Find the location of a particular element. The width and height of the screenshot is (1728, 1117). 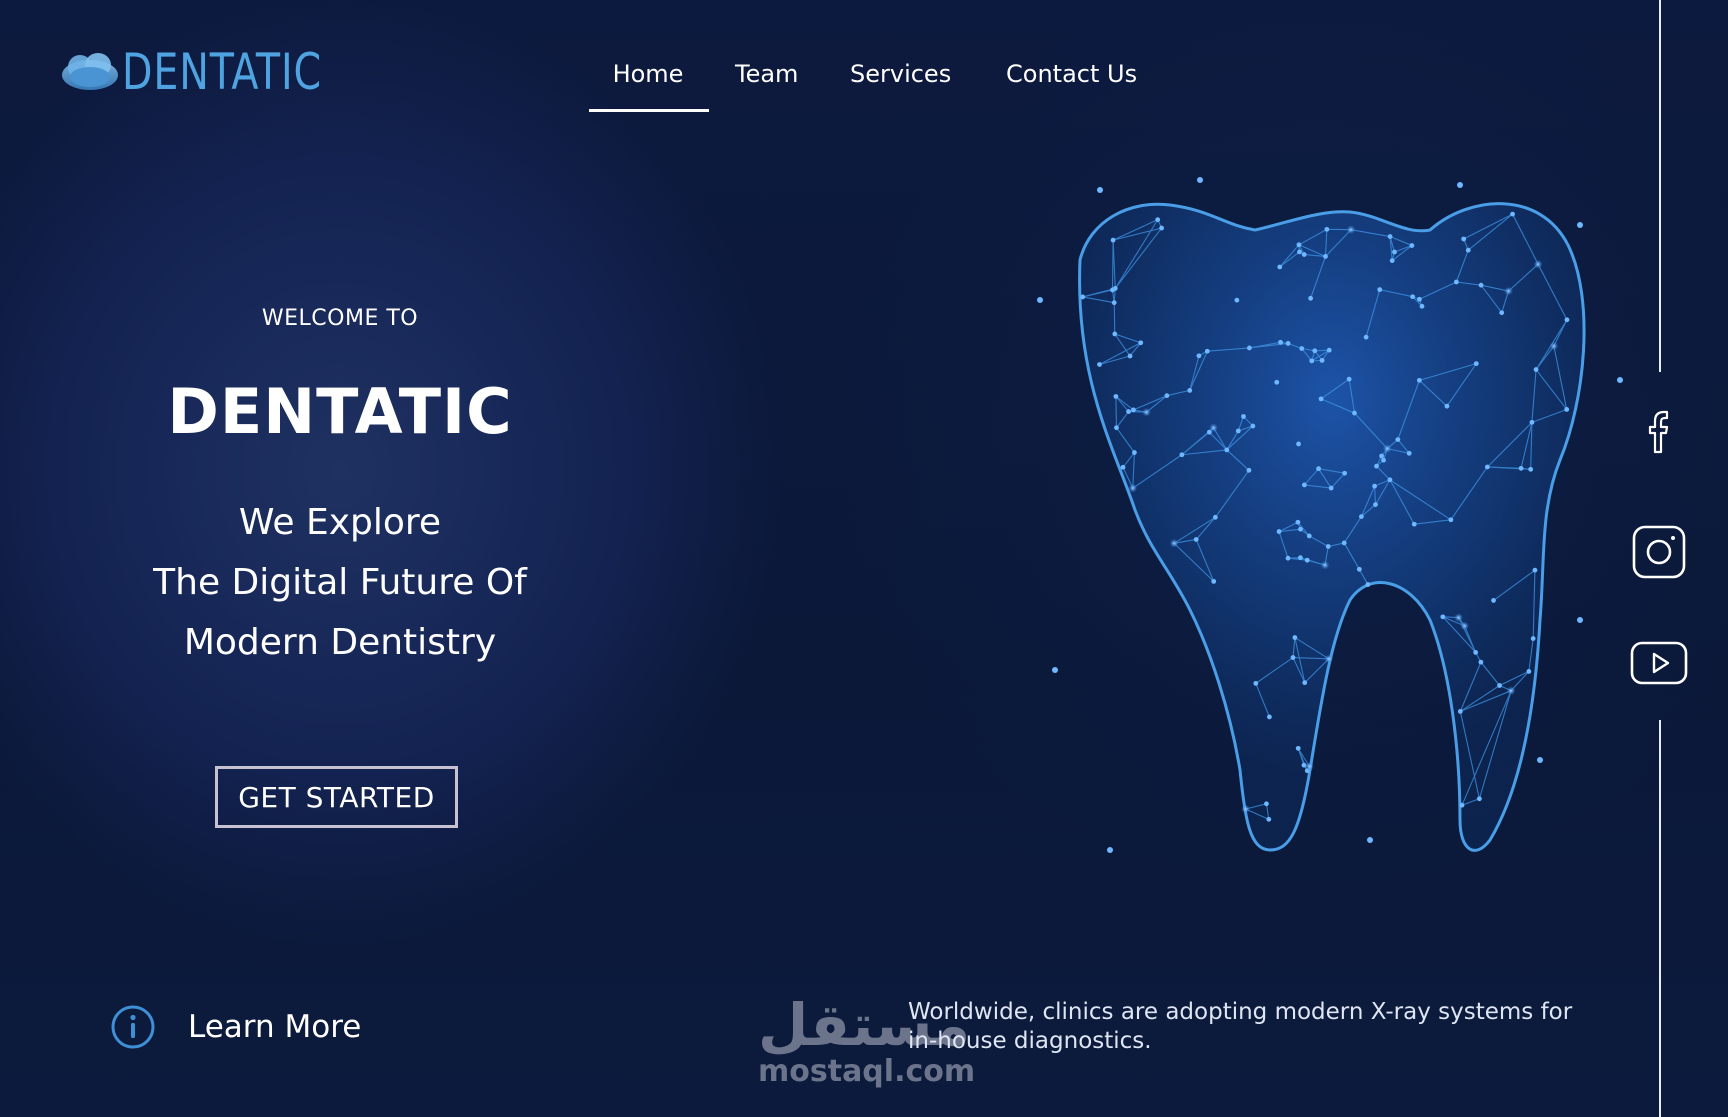

hero-welcome: WELCOME TO is located at coordinates (340, 318).